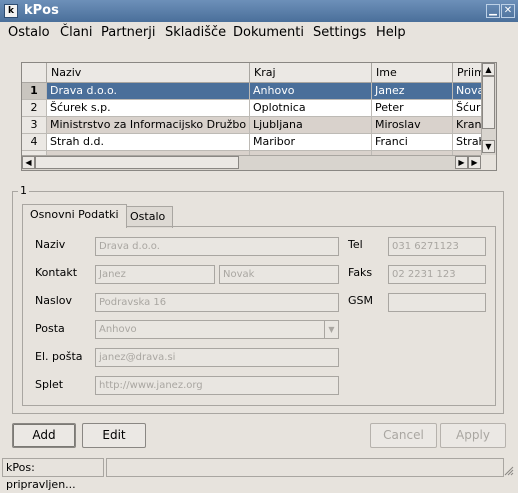  What do you see at coordinates (34, 108) in the screenshot?
I see `row-number: 2` at bounding box center [34, 108].